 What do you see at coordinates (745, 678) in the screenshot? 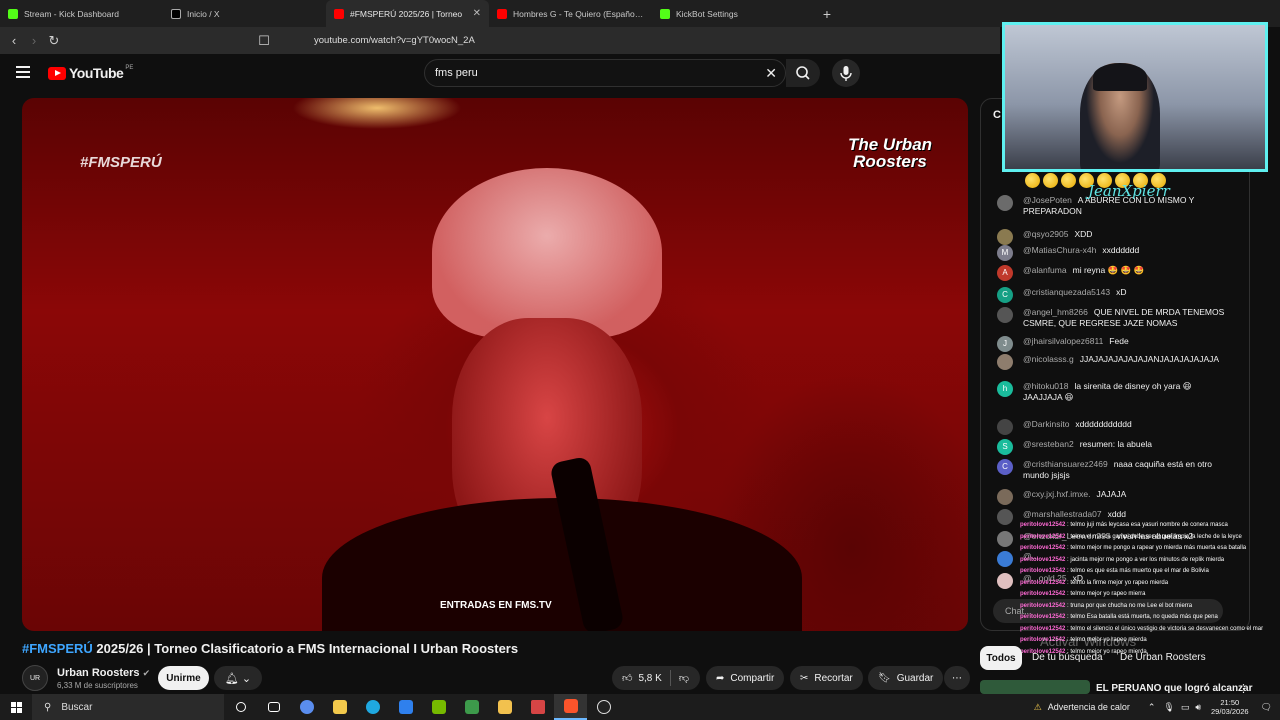
I see `share-button: ➦ Compartir` at bounding box center [745, 678].